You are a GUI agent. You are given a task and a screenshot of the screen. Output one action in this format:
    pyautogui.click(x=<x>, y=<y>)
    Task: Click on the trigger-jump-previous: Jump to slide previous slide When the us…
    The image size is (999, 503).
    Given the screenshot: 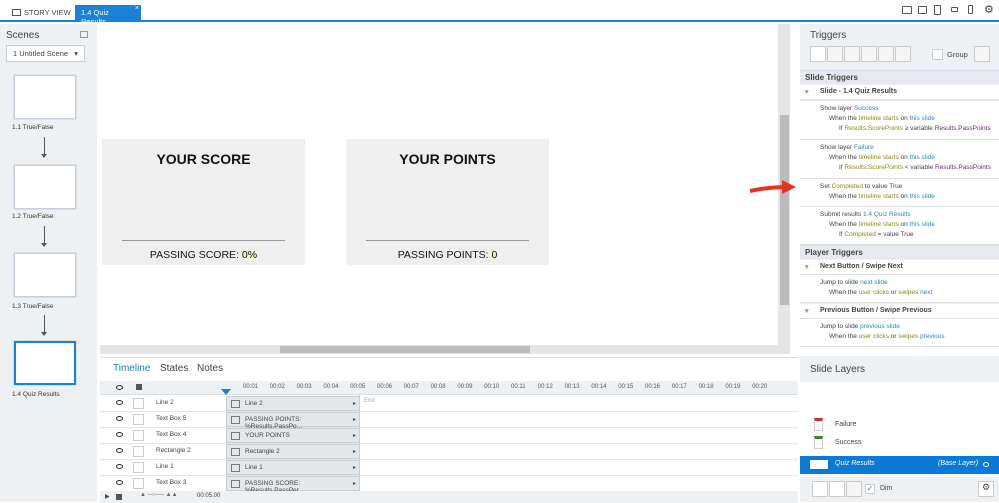 What is the action you would take?
    pyautogui.click(x=899, y=333)
    